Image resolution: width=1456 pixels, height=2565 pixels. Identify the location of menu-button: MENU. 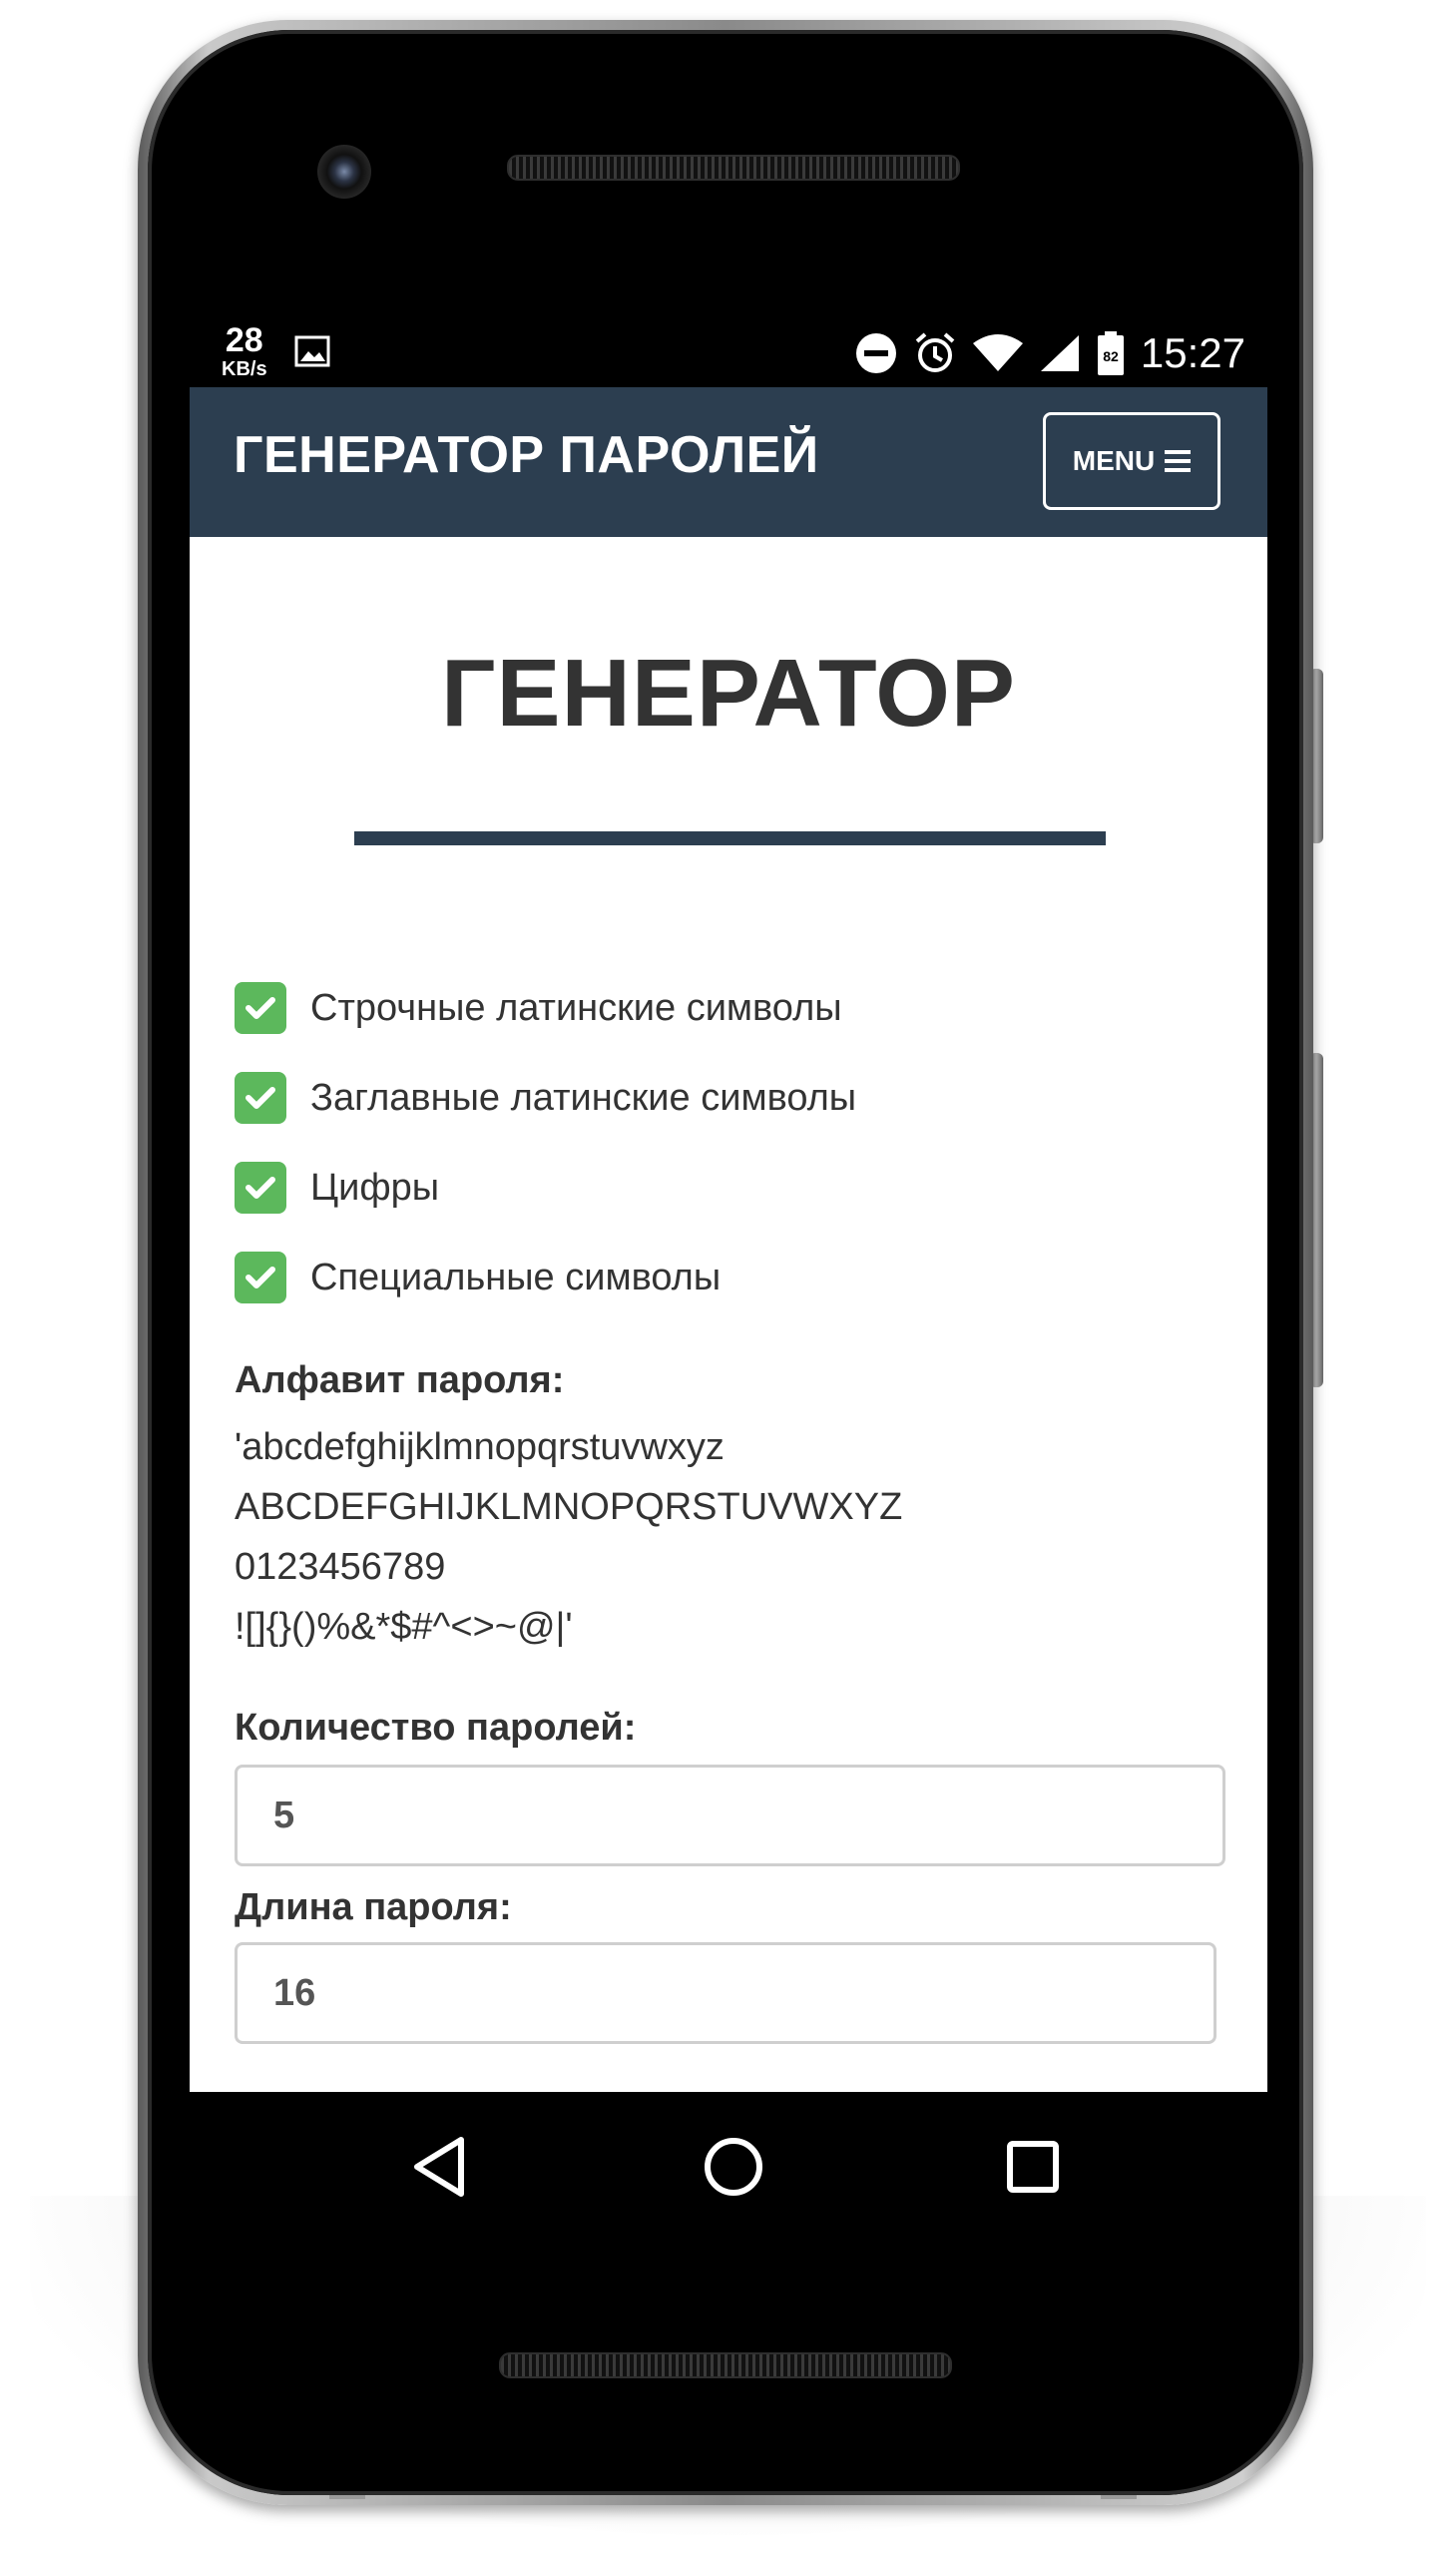
(1131, 461).